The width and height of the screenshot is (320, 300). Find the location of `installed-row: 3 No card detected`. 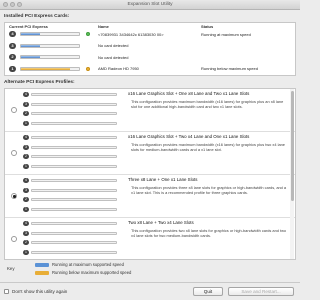

installed-row: 3 No card detected is located at coordinates (150, 47).